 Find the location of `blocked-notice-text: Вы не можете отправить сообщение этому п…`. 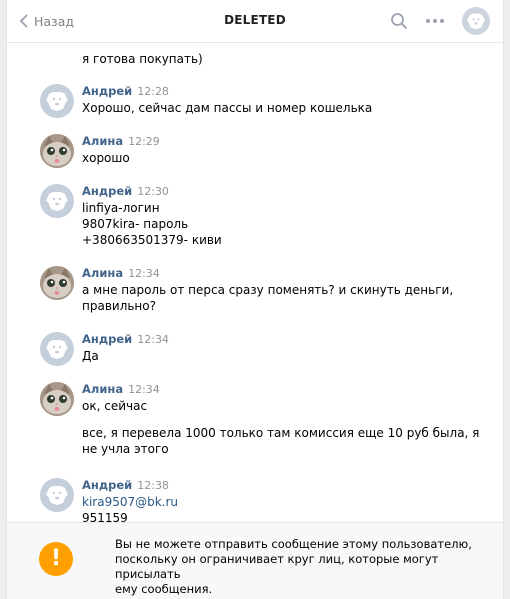

blocked-notice-text: Вы не можете отправить сообщение этому п… is located at coordinates (300, 567).